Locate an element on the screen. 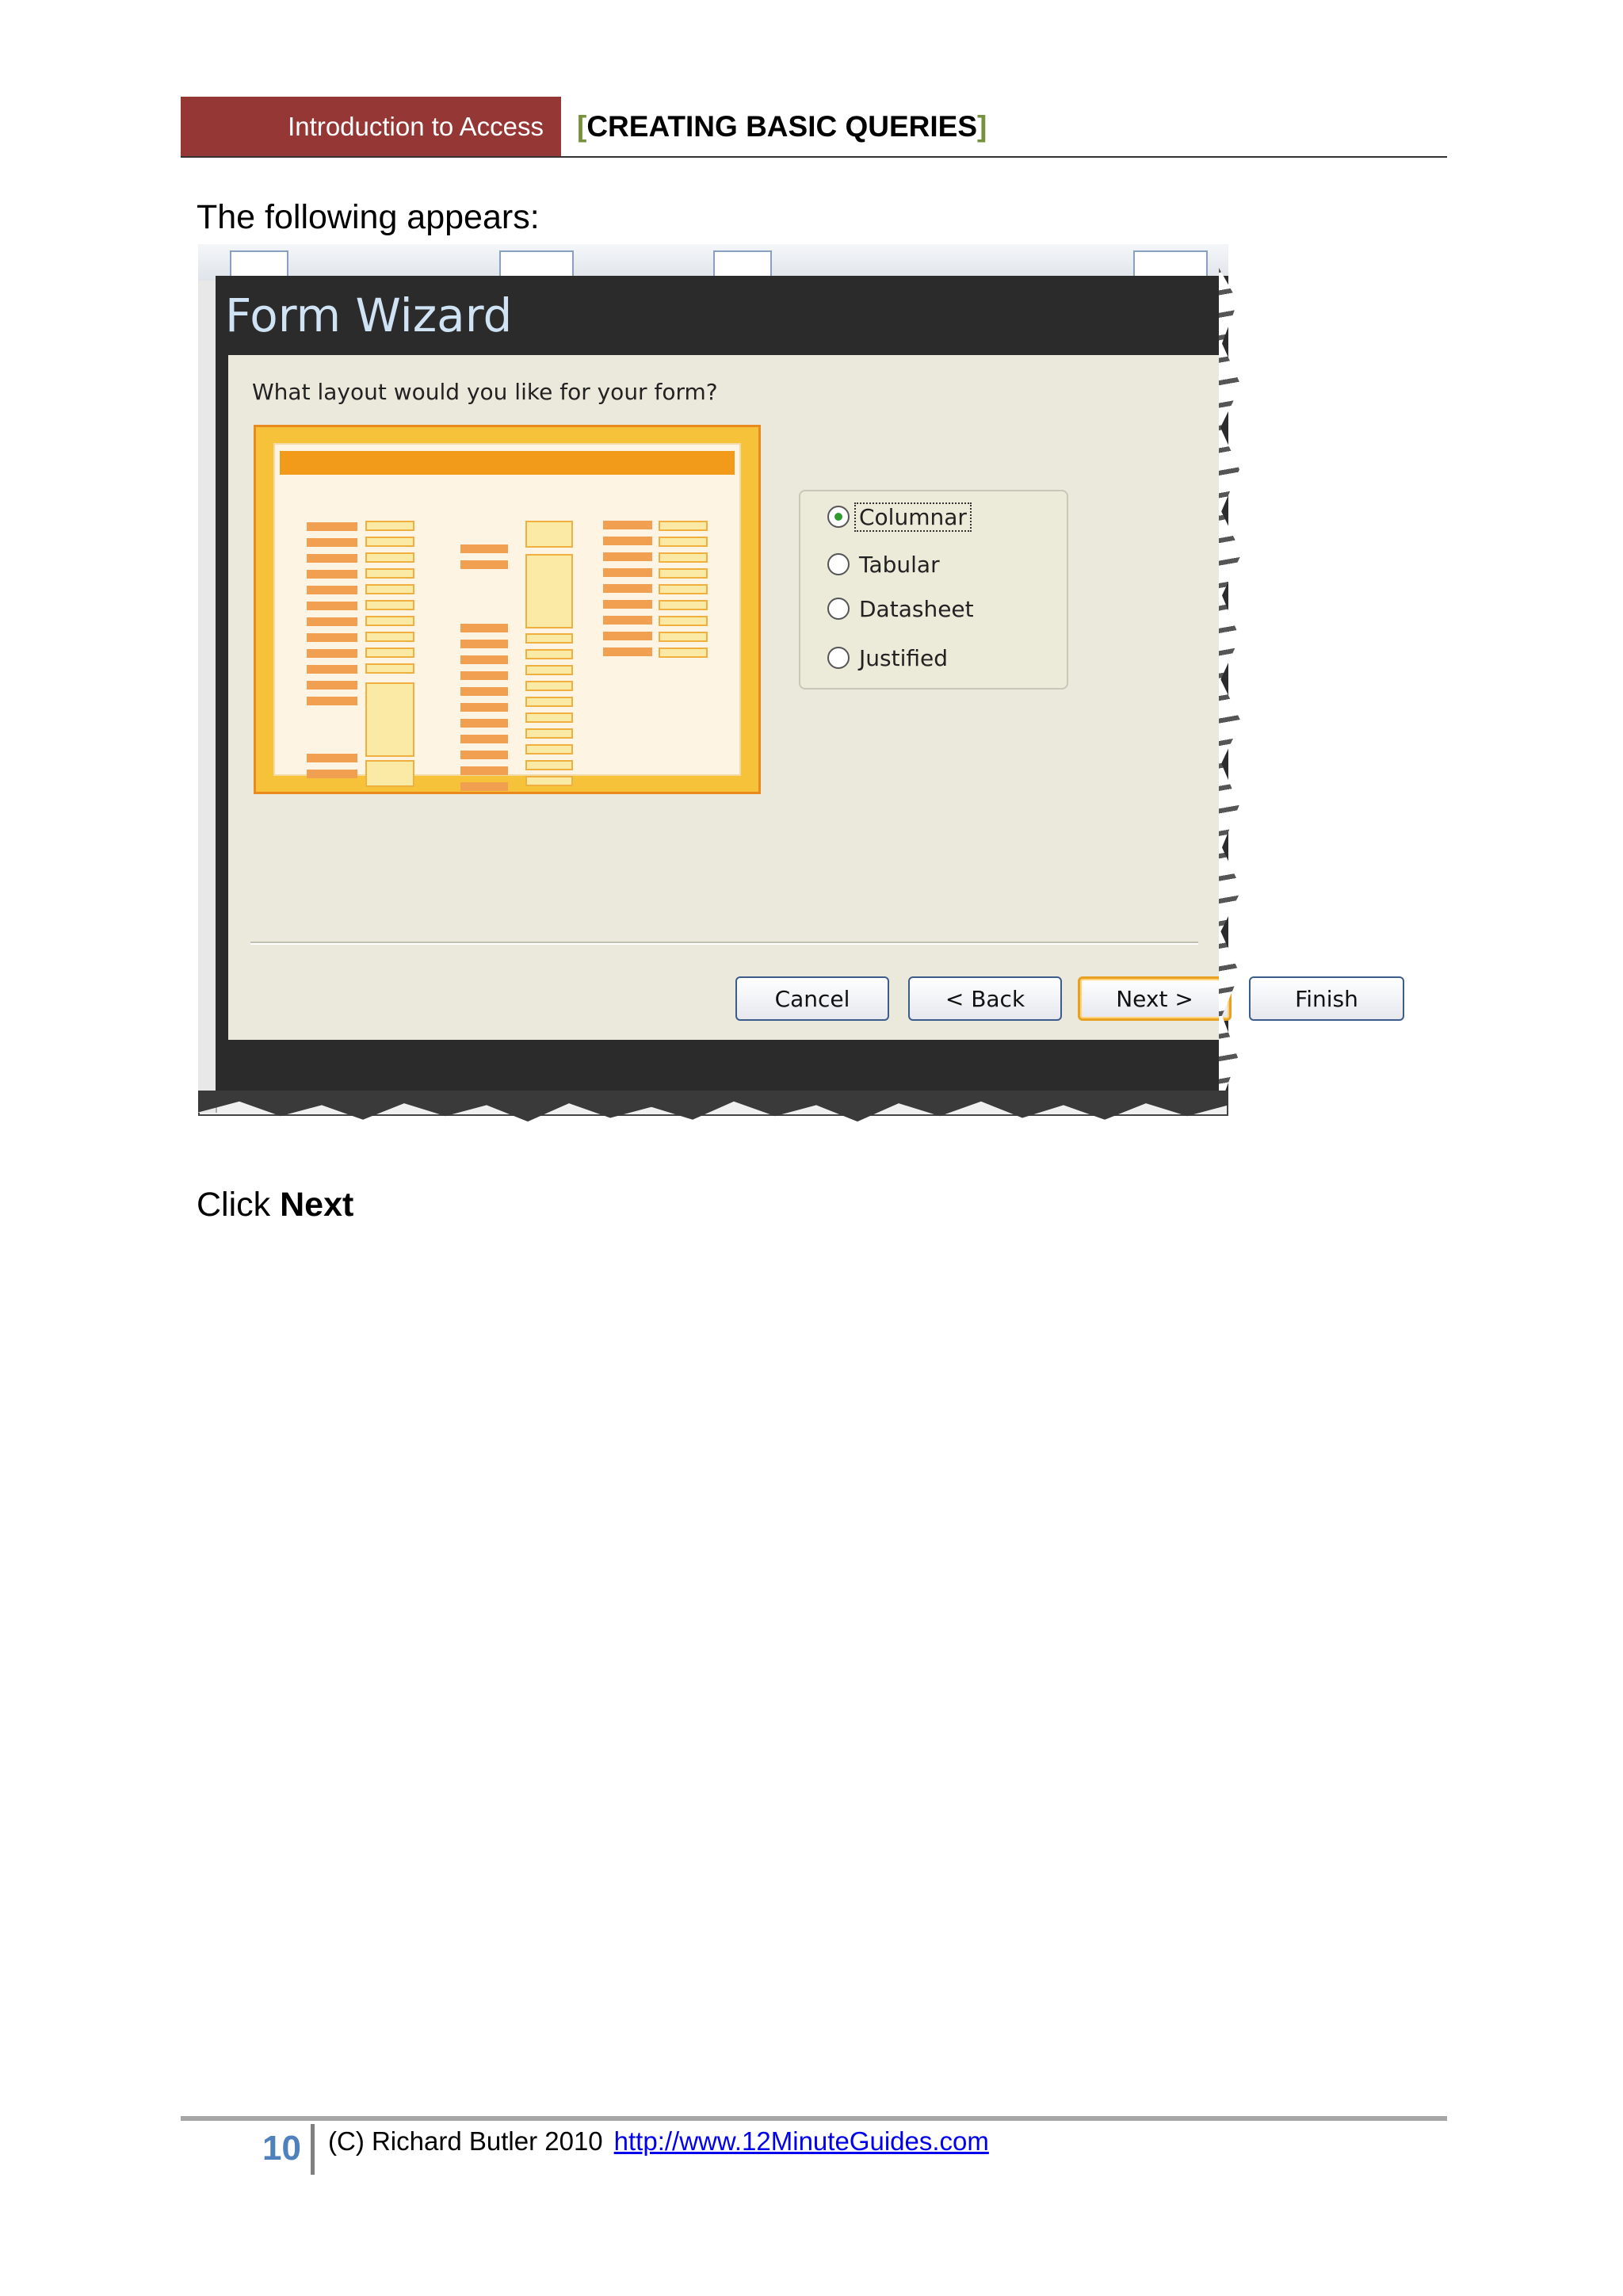 Image resolution: width=1623 pixels, height=2296 pixels. header-bracket-close: ] is located at coordinates (982, 126).